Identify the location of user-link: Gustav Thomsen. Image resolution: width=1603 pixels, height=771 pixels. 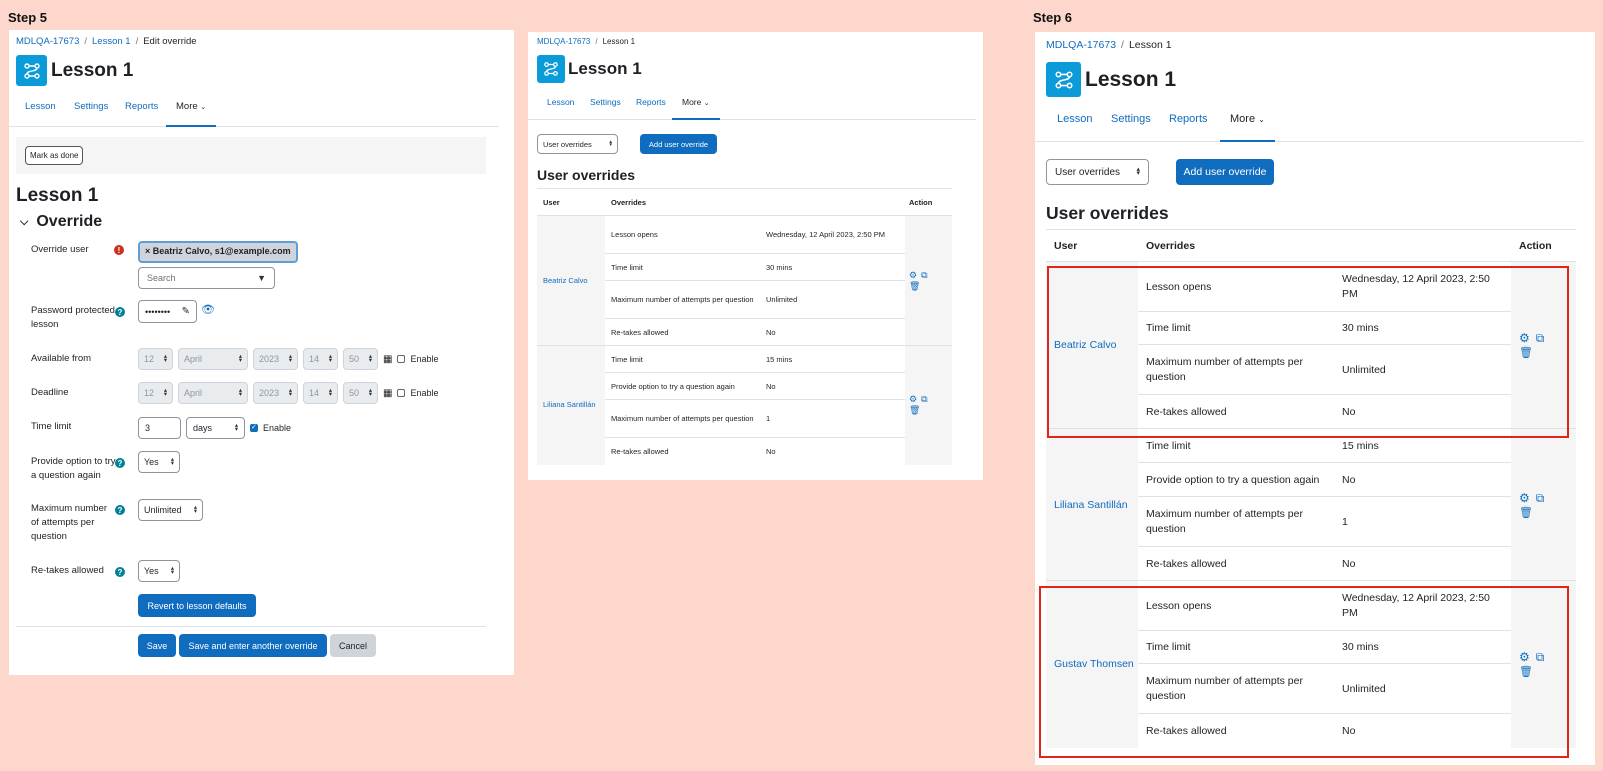
(1094, 664).